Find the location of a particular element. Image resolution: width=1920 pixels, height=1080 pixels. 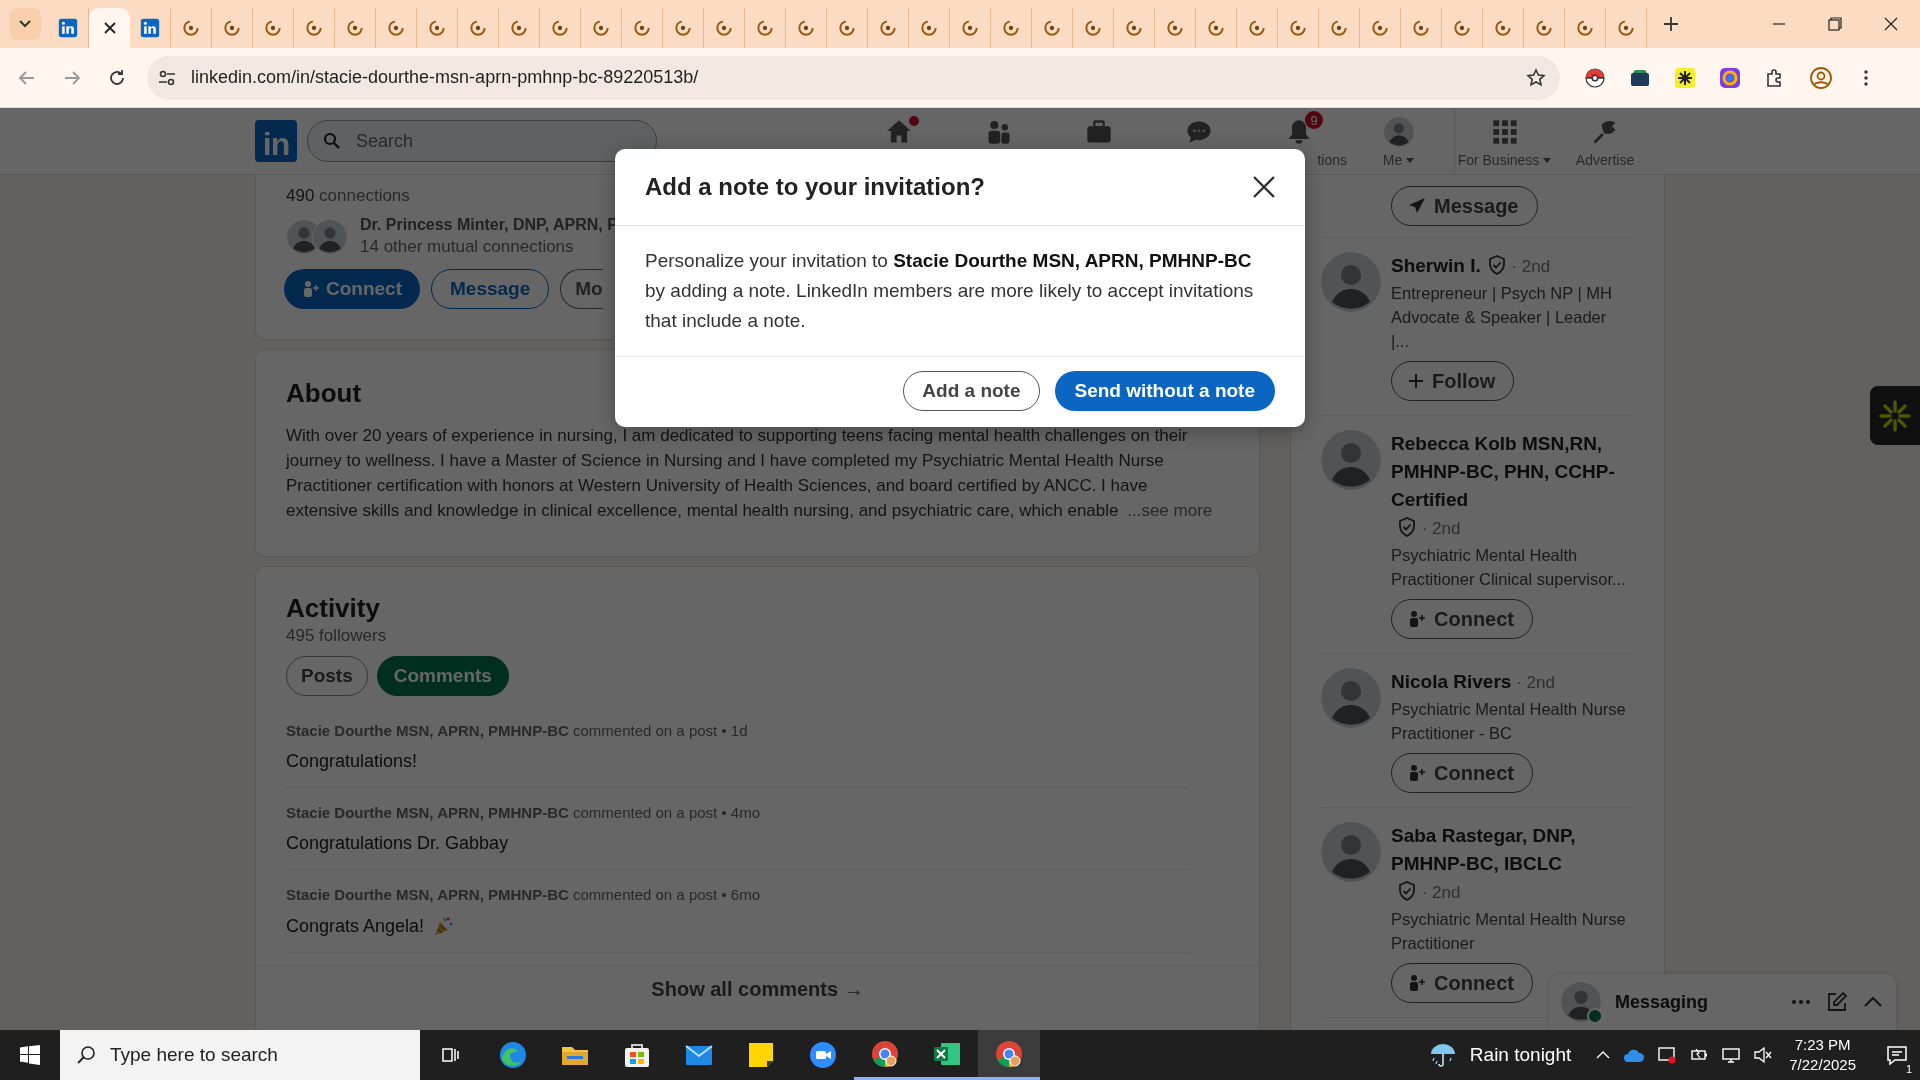

home-icon is located at coordinates (899, 132).